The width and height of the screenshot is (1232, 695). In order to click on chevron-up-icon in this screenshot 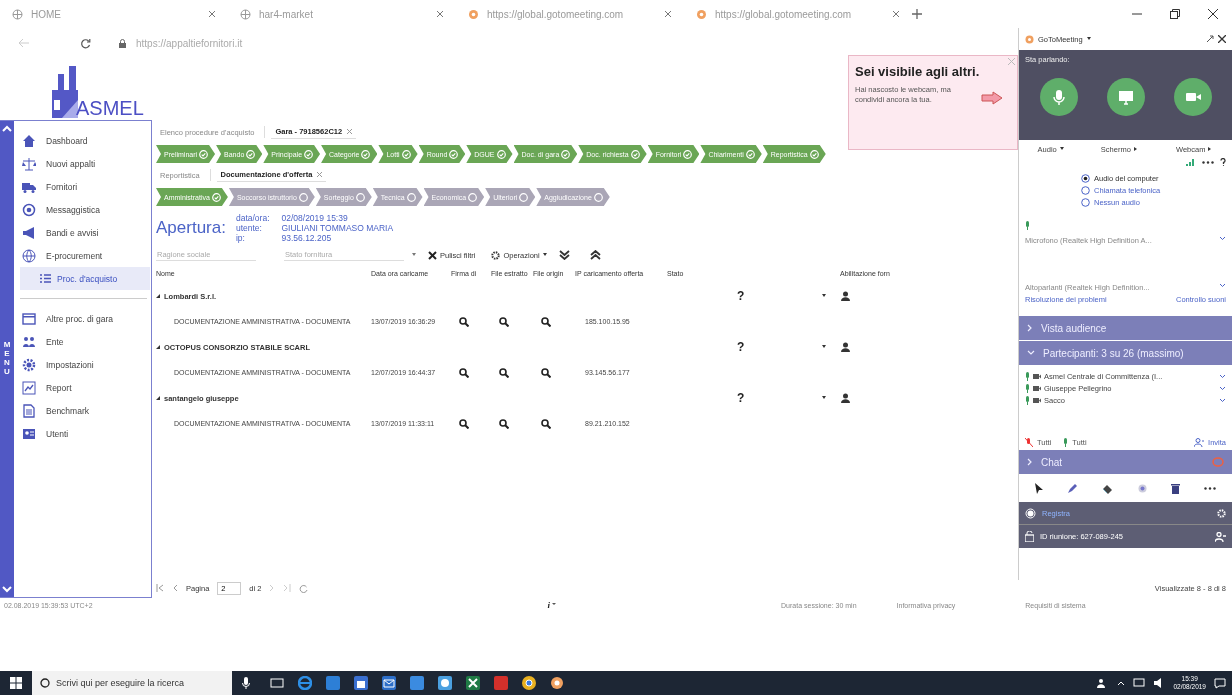, I will do `click(7, 128)`.